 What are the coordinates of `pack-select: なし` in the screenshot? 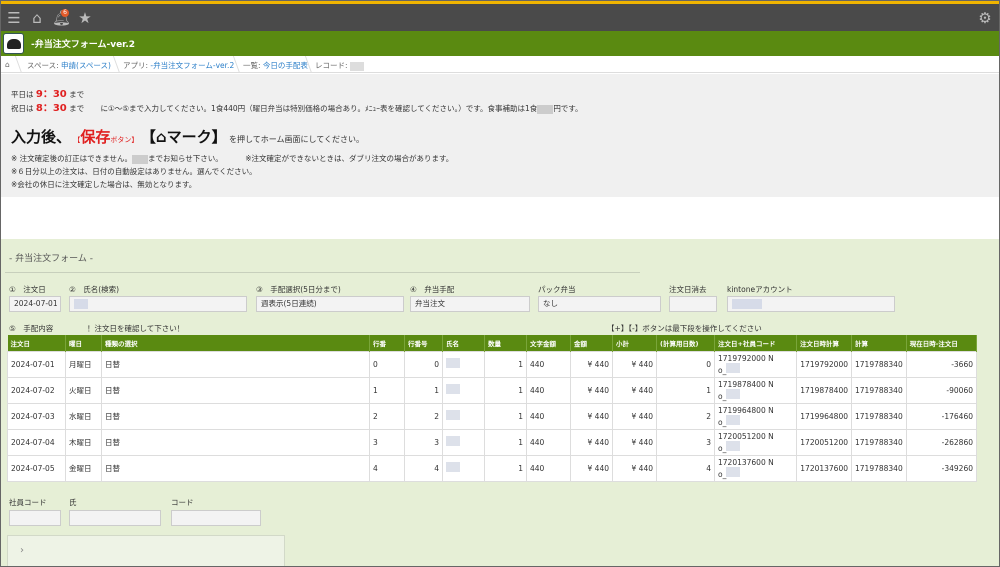 It's located at (599, 304).